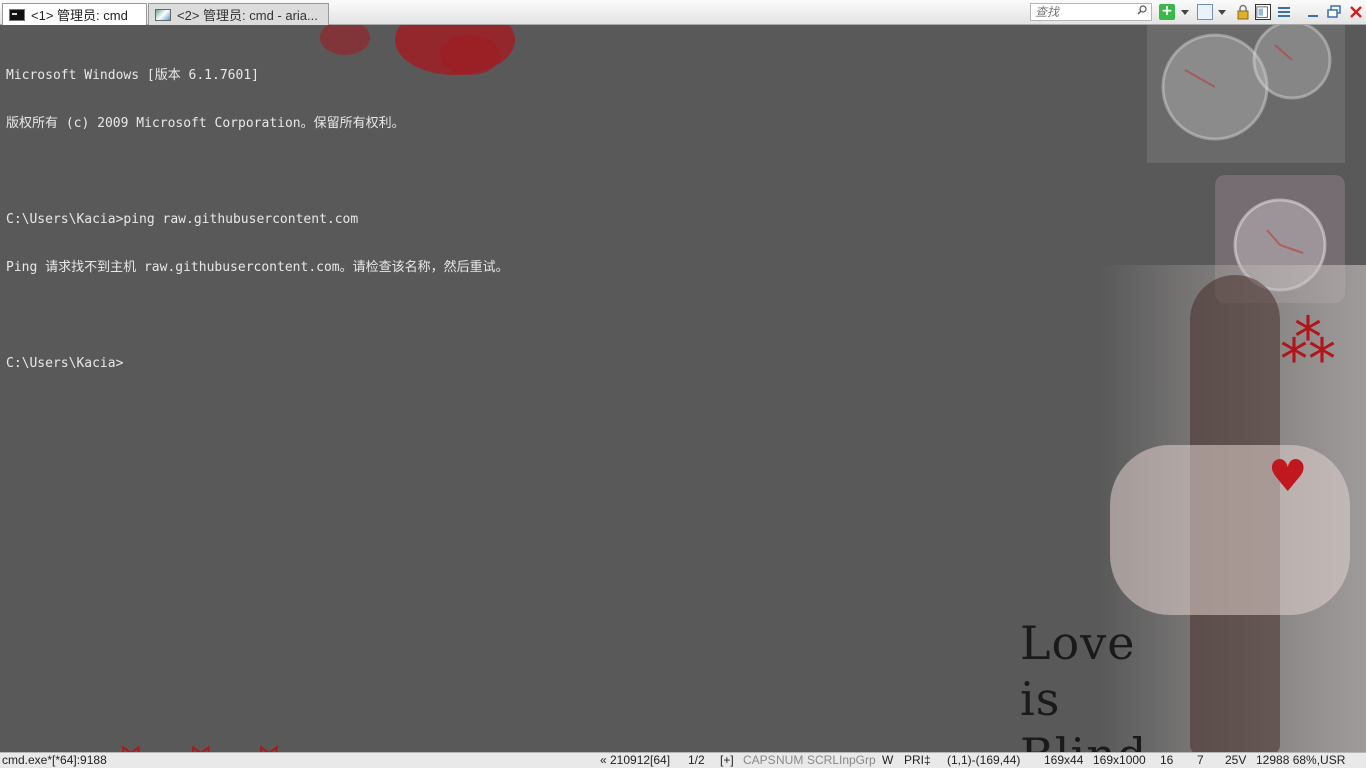  I want to click on cmd-icon, so click(17, 14).